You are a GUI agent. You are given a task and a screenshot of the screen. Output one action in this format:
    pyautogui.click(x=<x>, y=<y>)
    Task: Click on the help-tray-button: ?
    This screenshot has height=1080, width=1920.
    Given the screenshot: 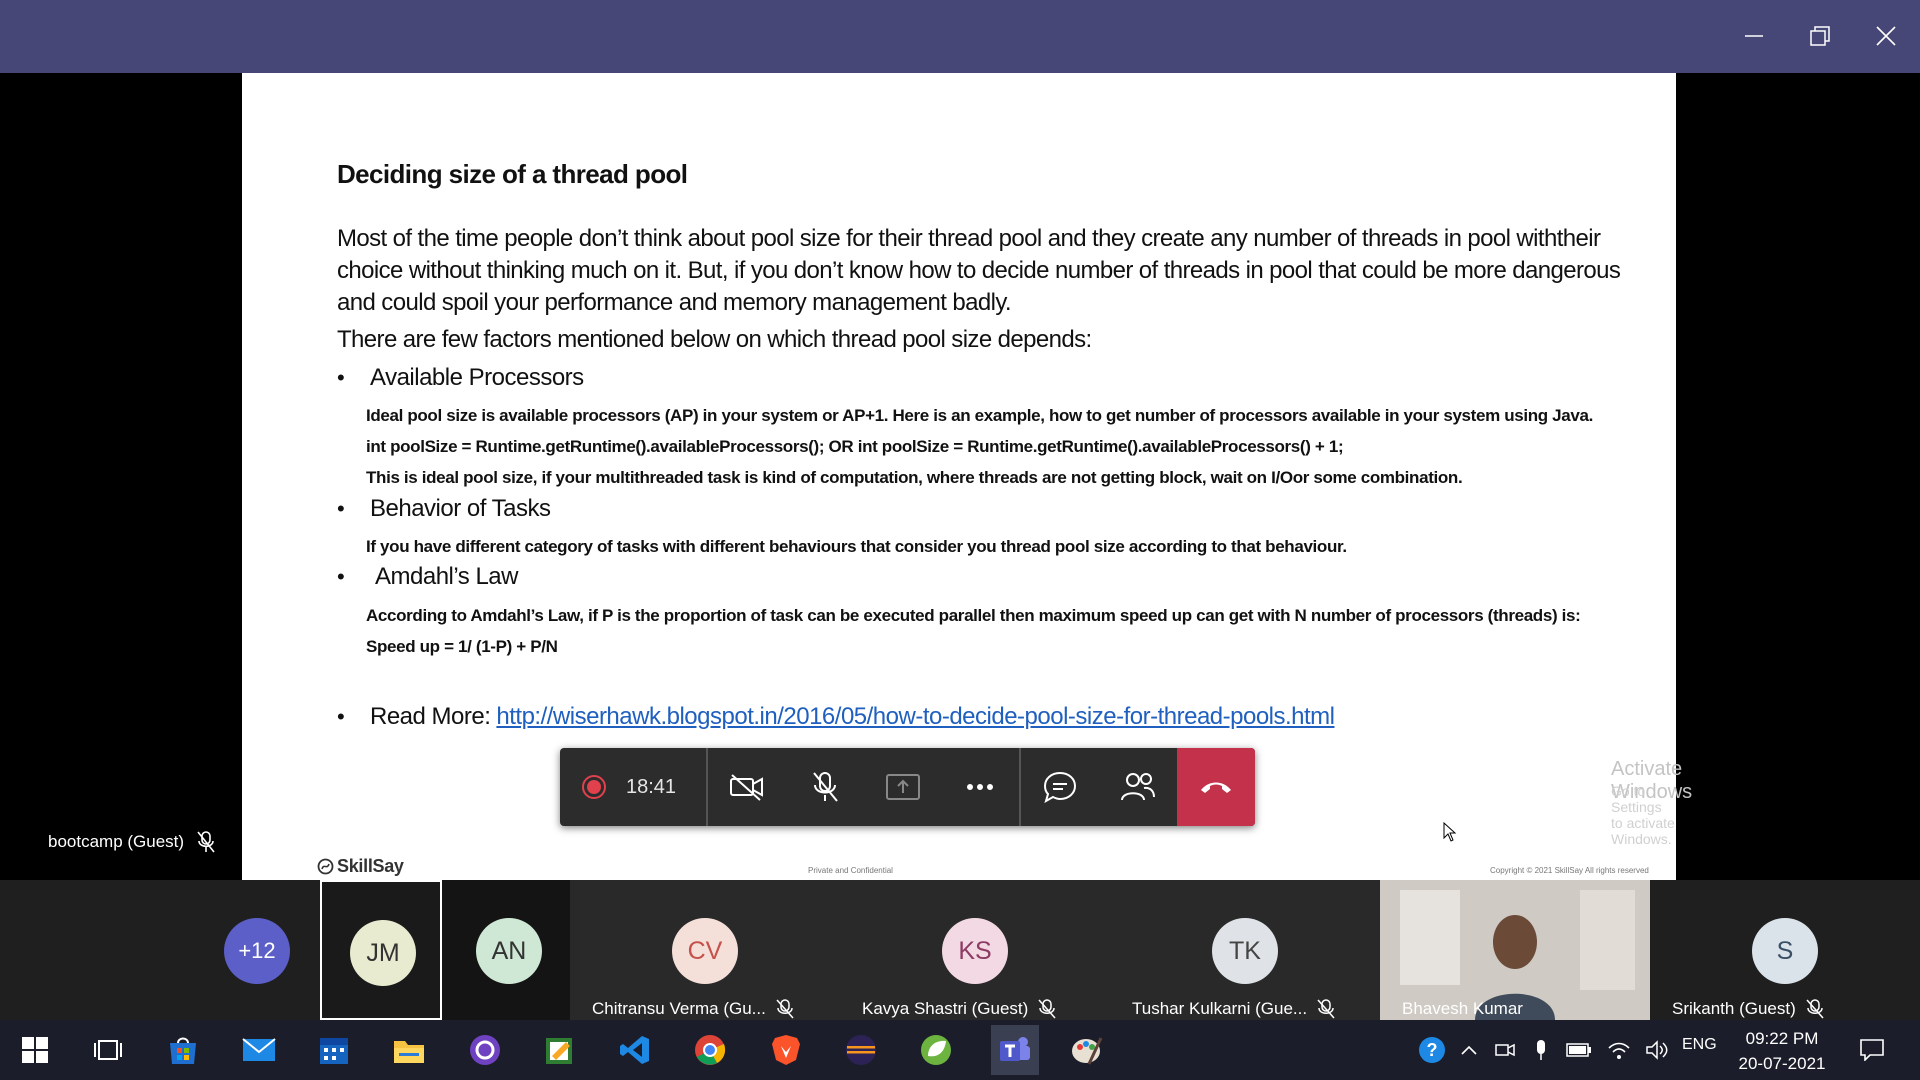 What is the action you would take?
    pyautogui.click(x=1432, y=1050)
    